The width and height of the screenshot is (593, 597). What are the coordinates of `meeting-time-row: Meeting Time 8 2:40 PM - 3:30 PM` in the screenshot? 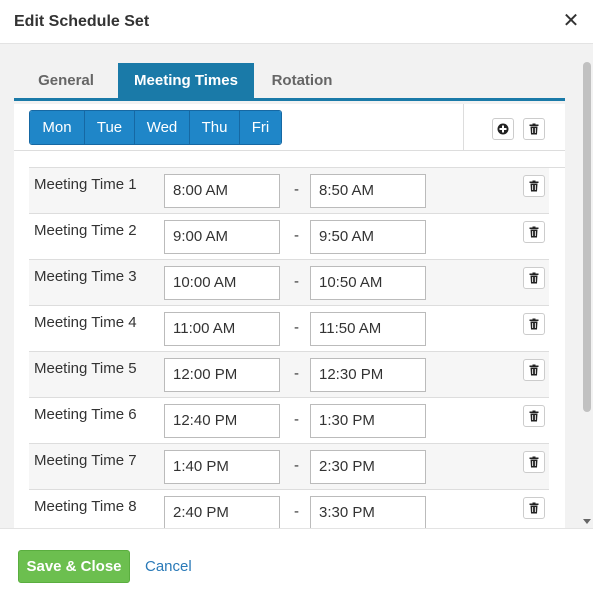 It's located at (289, 509).